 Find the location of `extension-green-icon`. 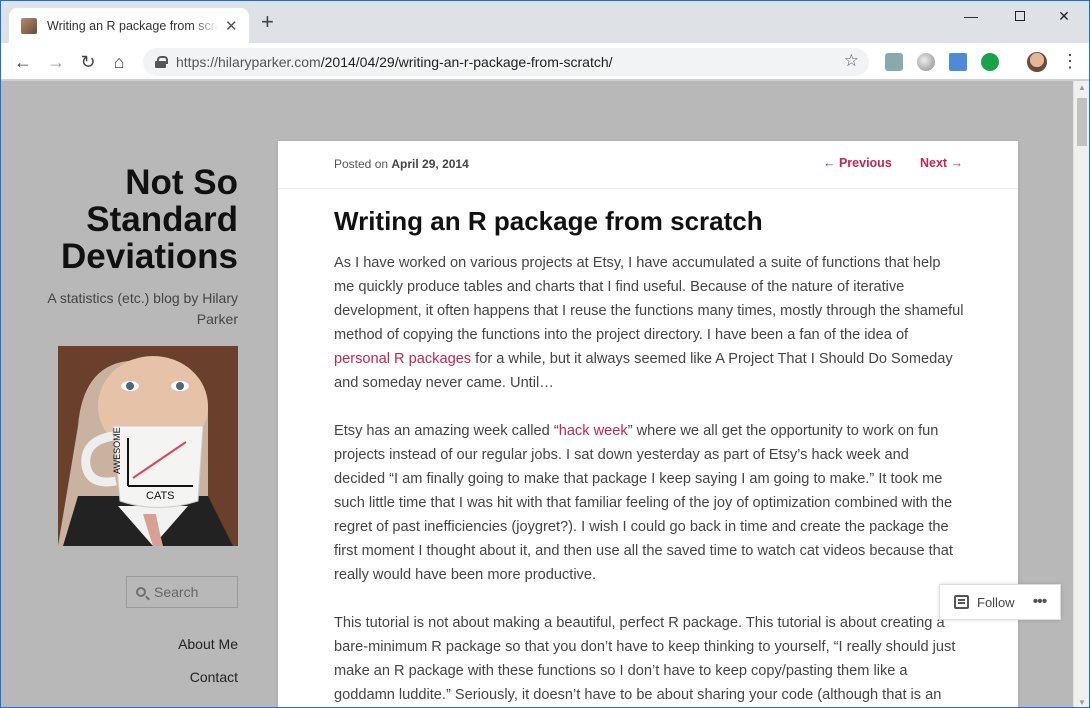

extension-green-icon is located at coordinates (990, 62).